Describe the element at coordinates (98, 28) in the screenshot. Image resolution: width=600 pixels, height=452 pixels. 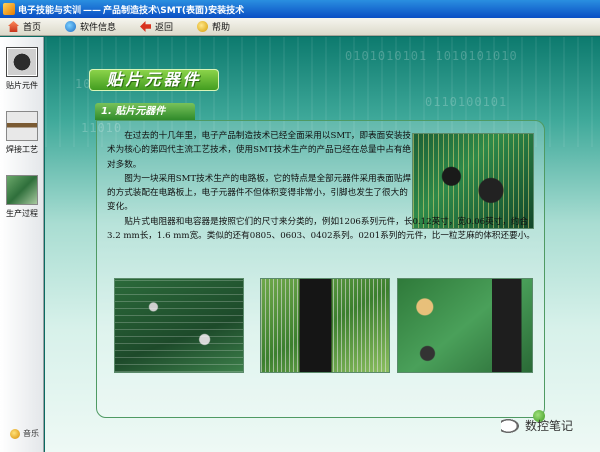
I see `info-label: 软件信息` at that location.